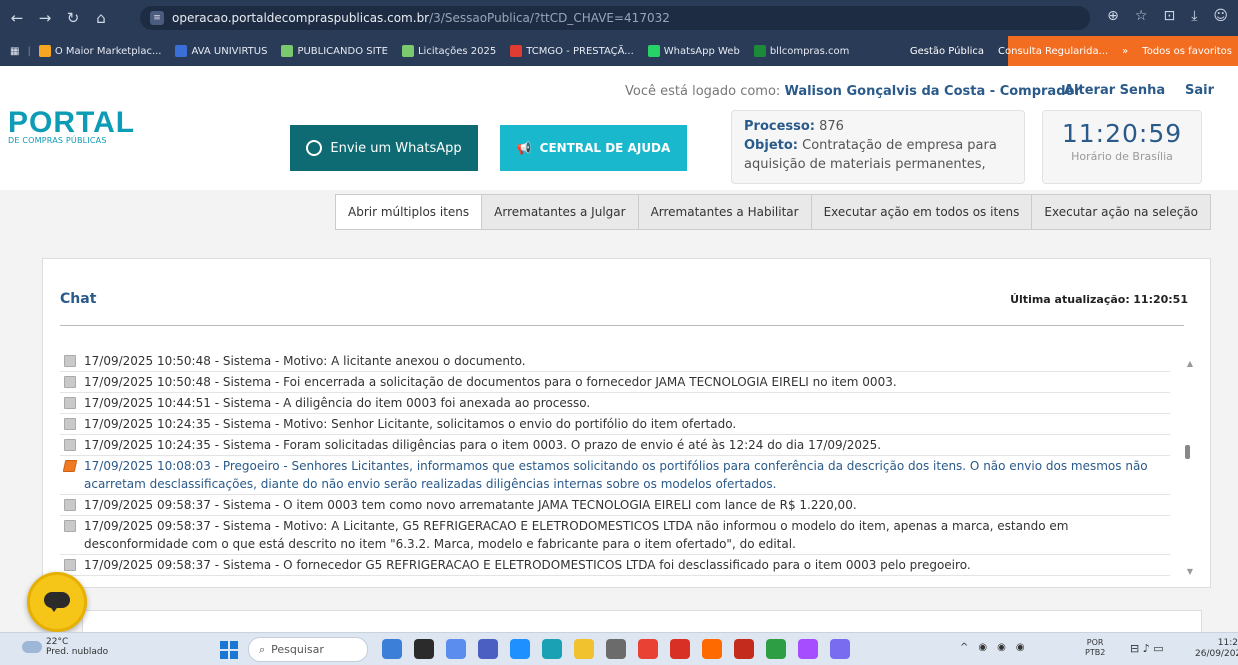  I want to click on bookmark-star-icon: ☆, so click(1141, 16).